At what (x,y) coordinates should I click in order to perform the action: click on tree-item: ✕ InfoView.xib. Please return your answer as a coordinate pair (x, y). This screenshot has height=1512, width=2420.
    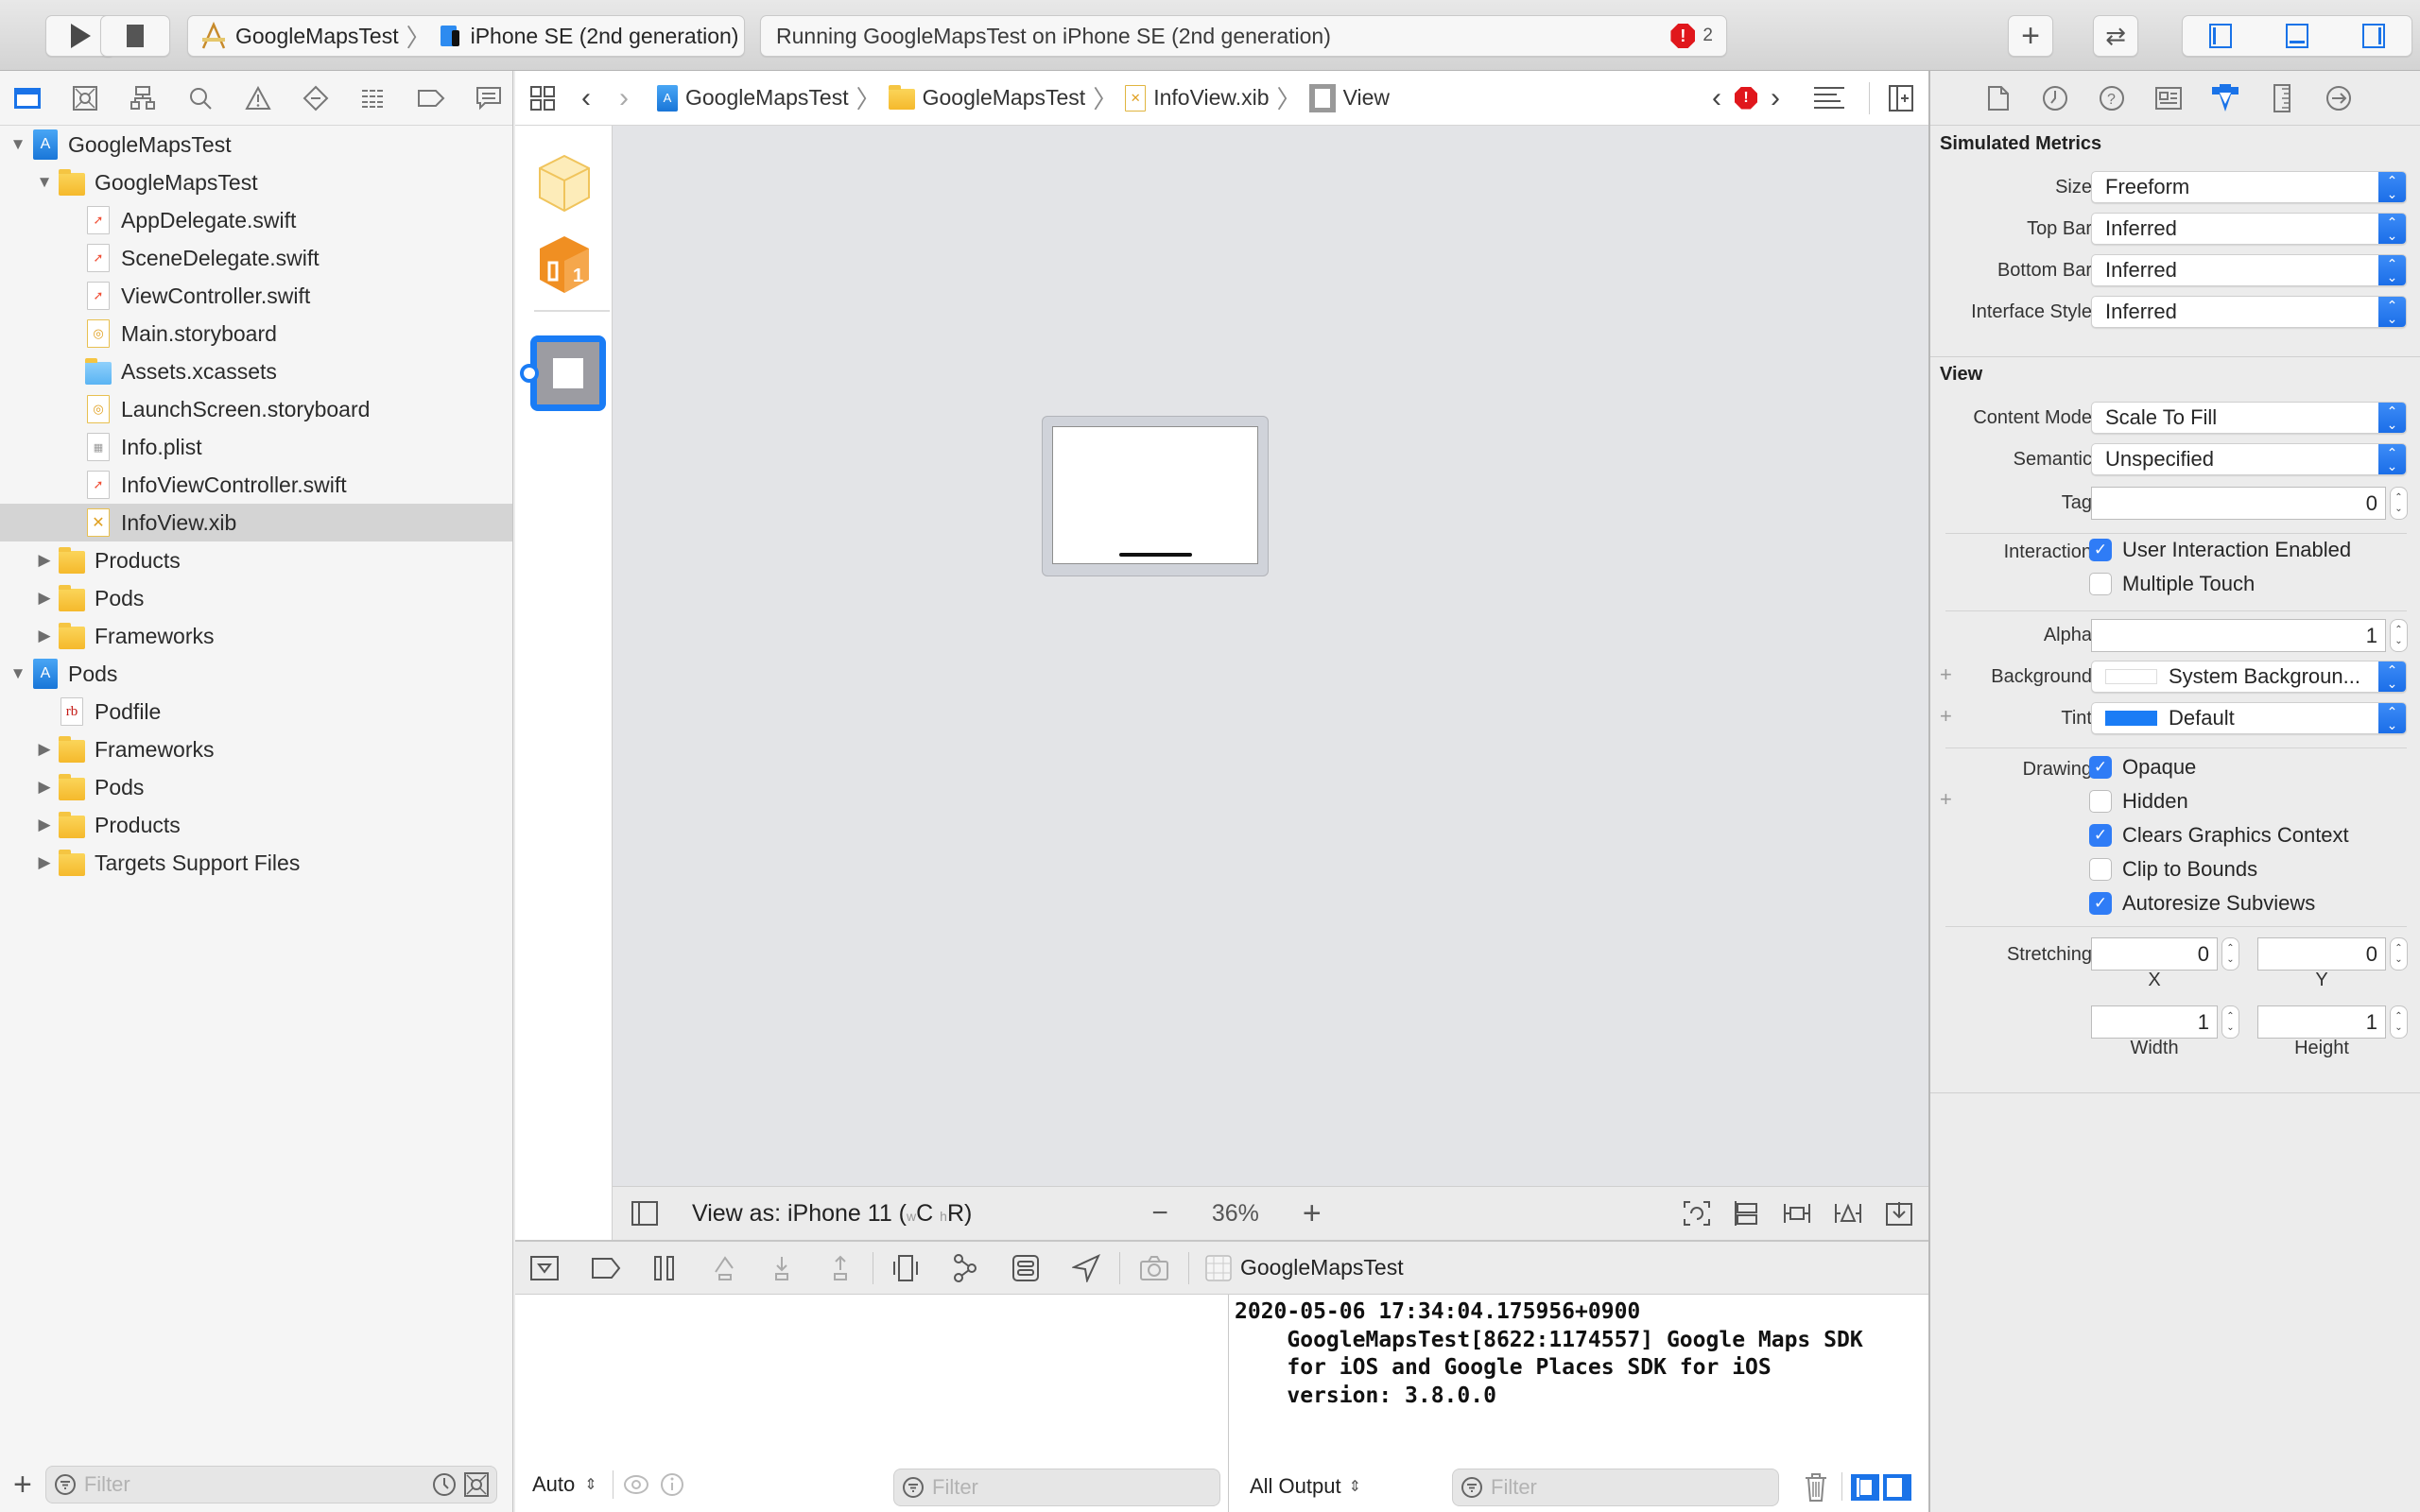
    Looking at the image, I should click on (256, 522).